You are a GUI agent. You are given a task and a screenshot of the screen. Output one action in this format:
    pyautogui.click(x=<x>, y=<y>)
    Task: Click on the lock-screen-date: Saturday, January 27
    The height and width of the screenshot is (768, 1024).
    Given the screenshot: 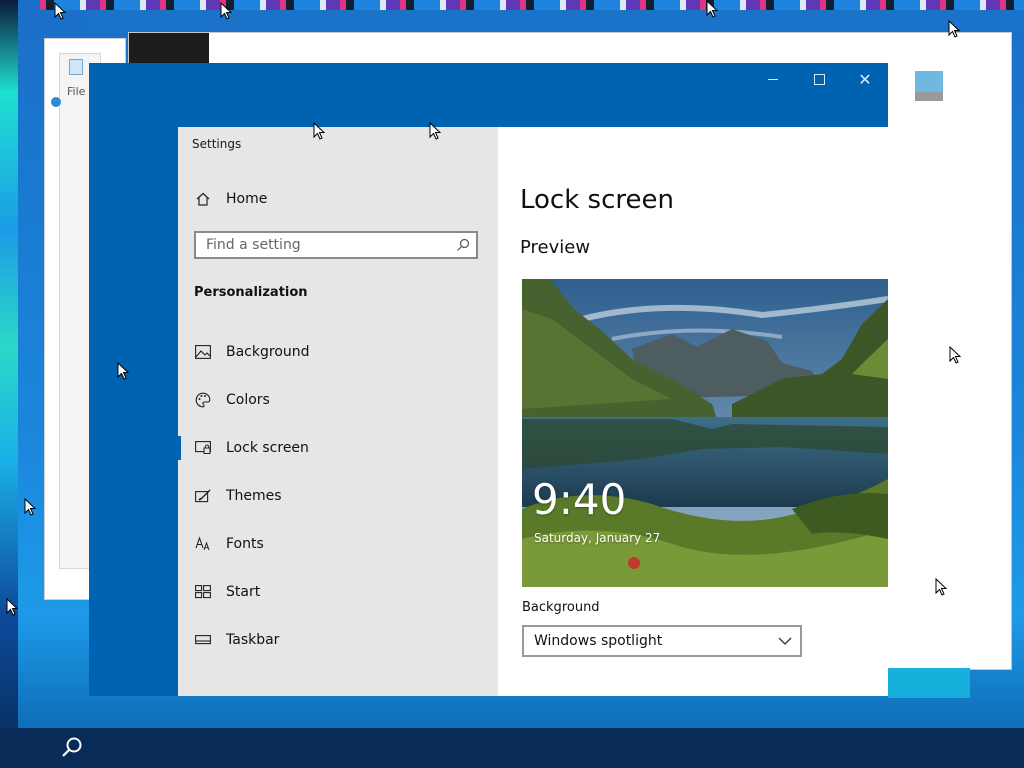 What is the action you would take?
    pyautogui.click(x=597, y=538)
    